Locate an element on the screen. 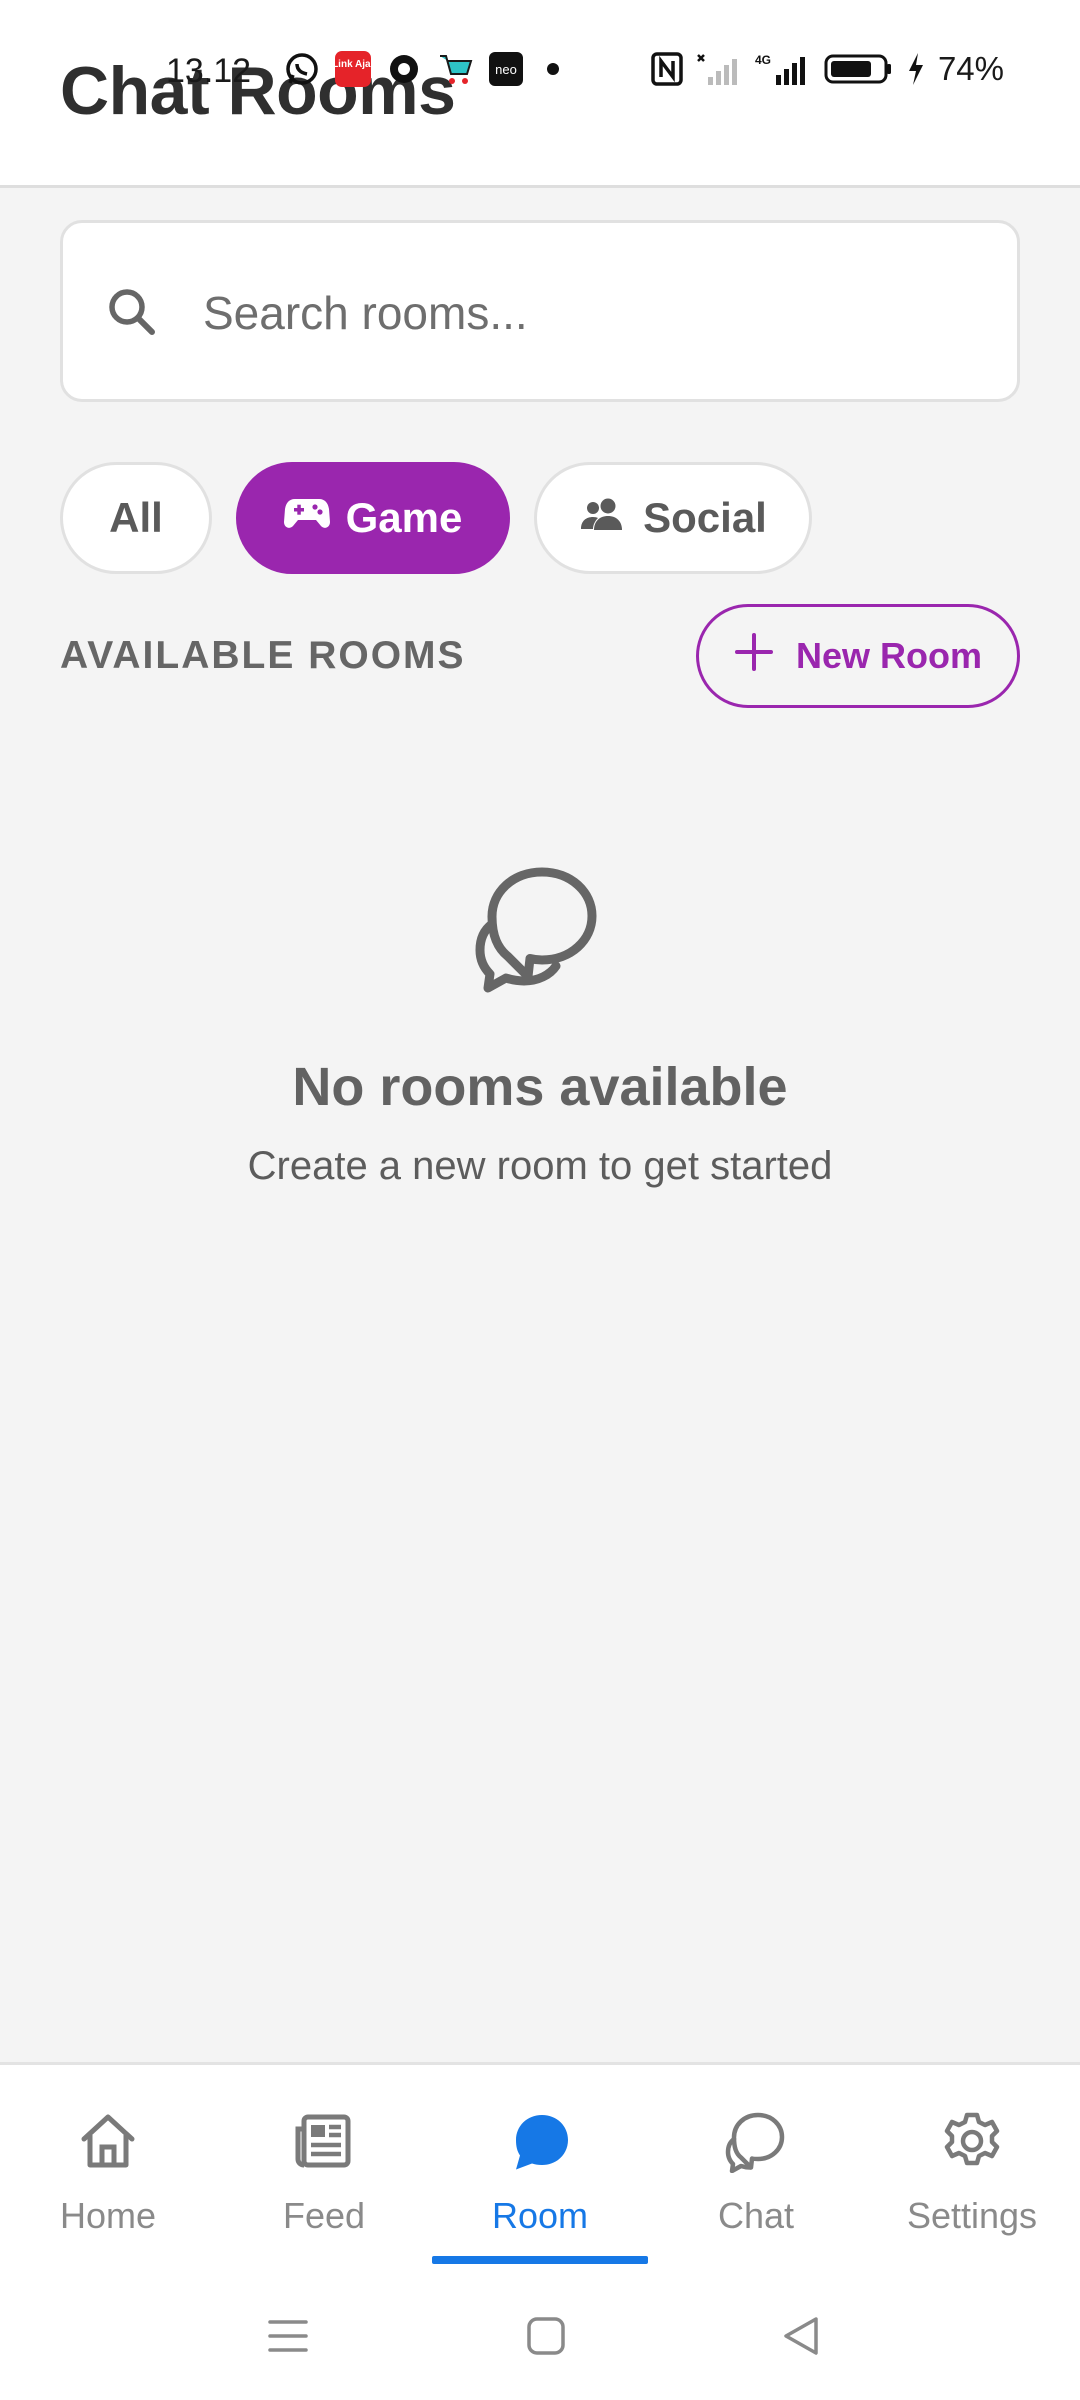 The height and width of the screenshot is (2400, 1080). search-icon is located at coordinates (133, 315).